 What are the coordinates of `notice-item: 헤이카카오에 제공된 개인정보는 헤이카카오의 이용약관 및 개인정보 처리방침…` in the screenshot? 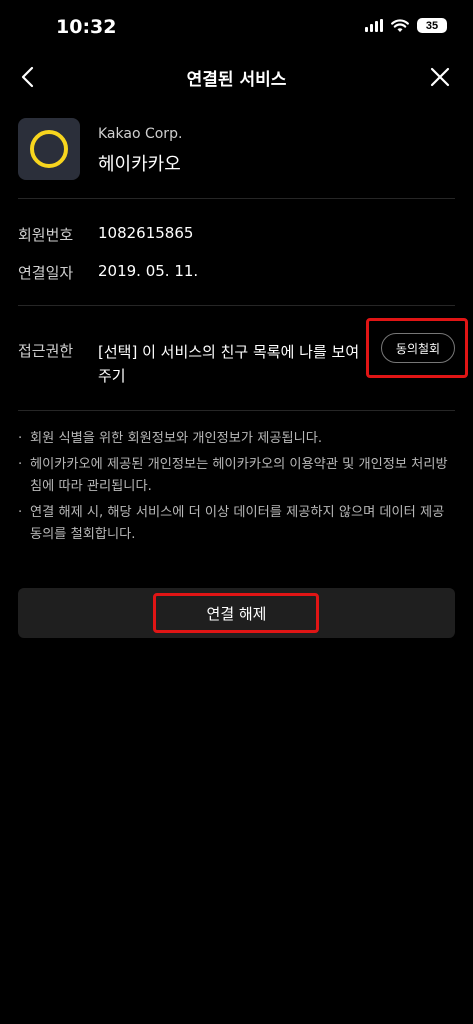 It's located at (236, 476).